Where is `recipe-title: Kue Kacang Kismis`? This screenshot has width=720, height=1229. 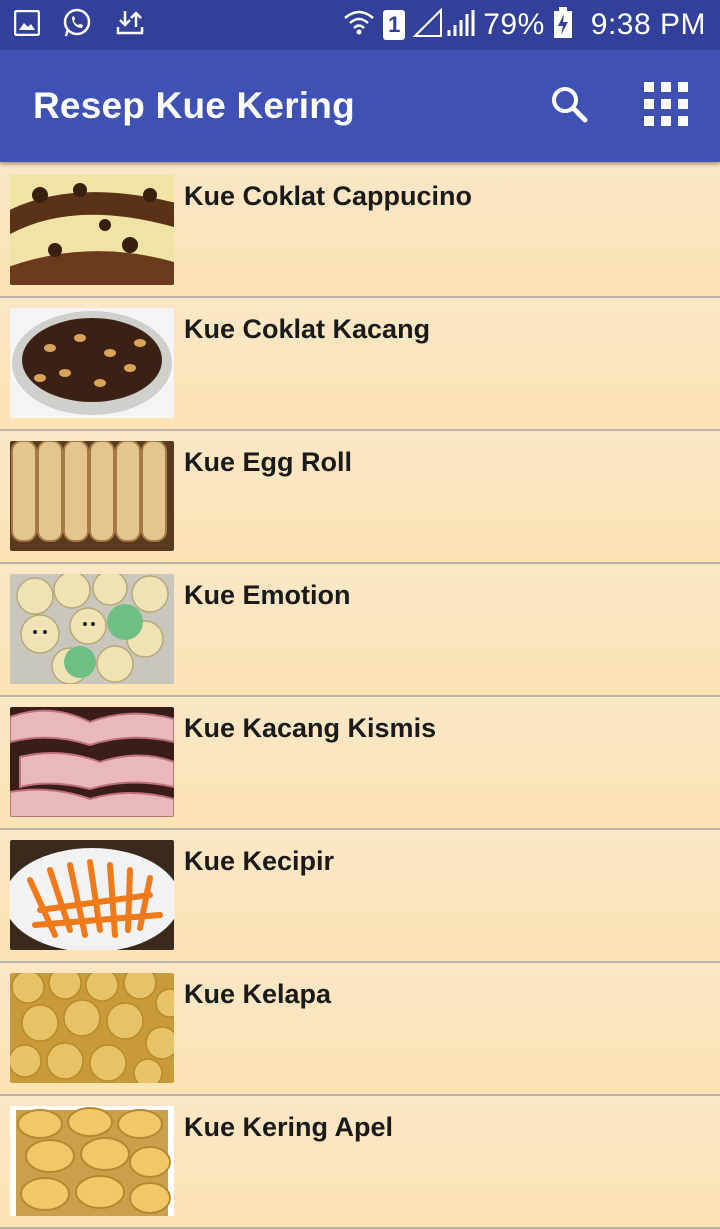 recipe-title: Kue Kacang Kismis is located at coordinates (310, 728).